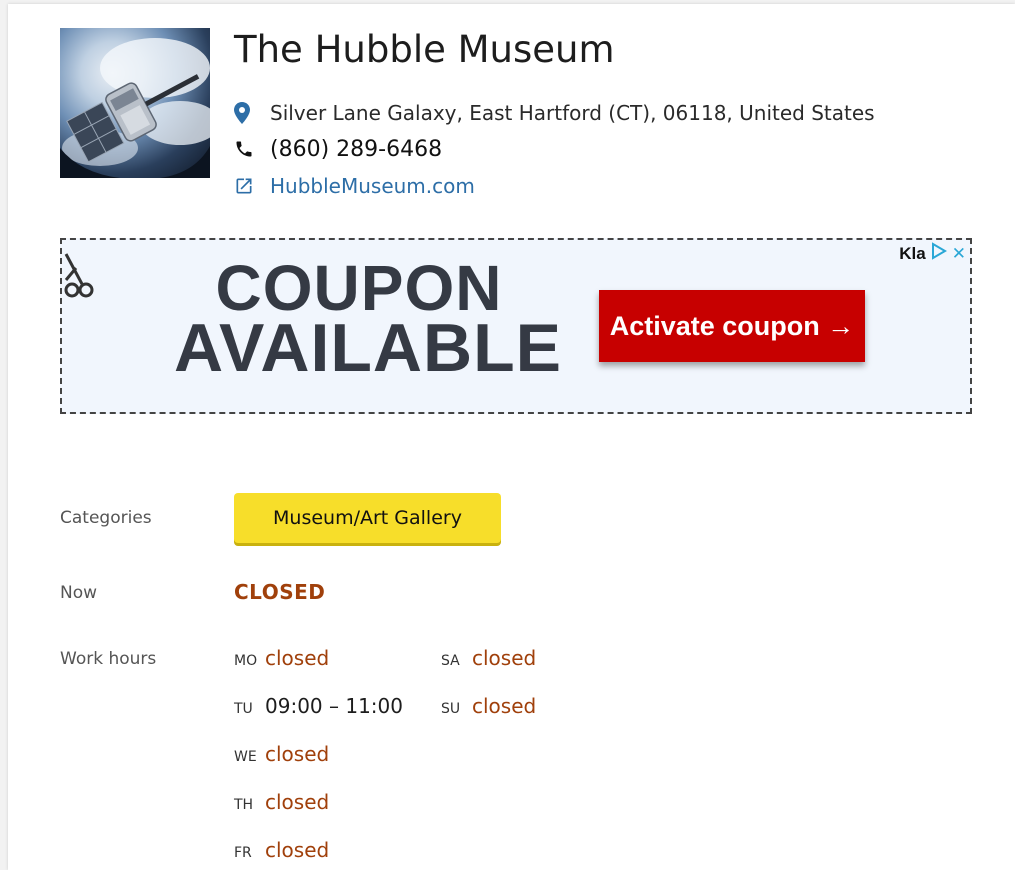  I want to click on scissors-icon, so click(80, 277).